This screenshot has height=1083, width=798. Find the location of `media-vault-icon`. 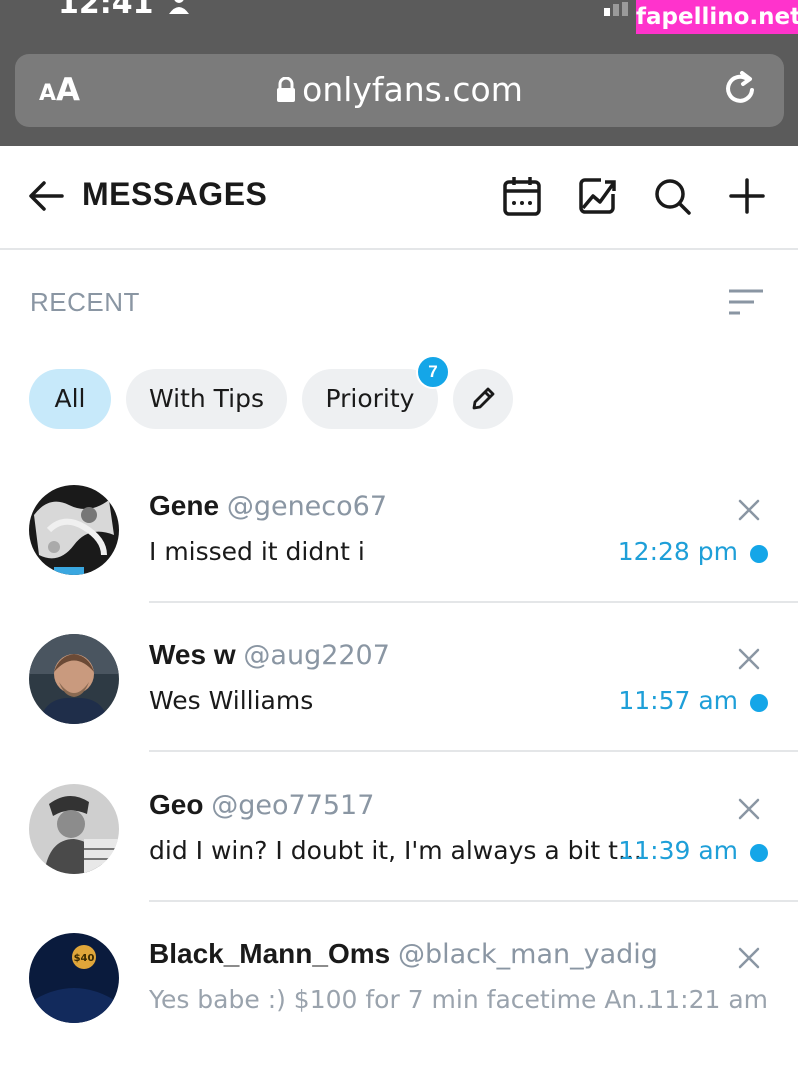

media-vault-icon is located at coordinates (598, 198).